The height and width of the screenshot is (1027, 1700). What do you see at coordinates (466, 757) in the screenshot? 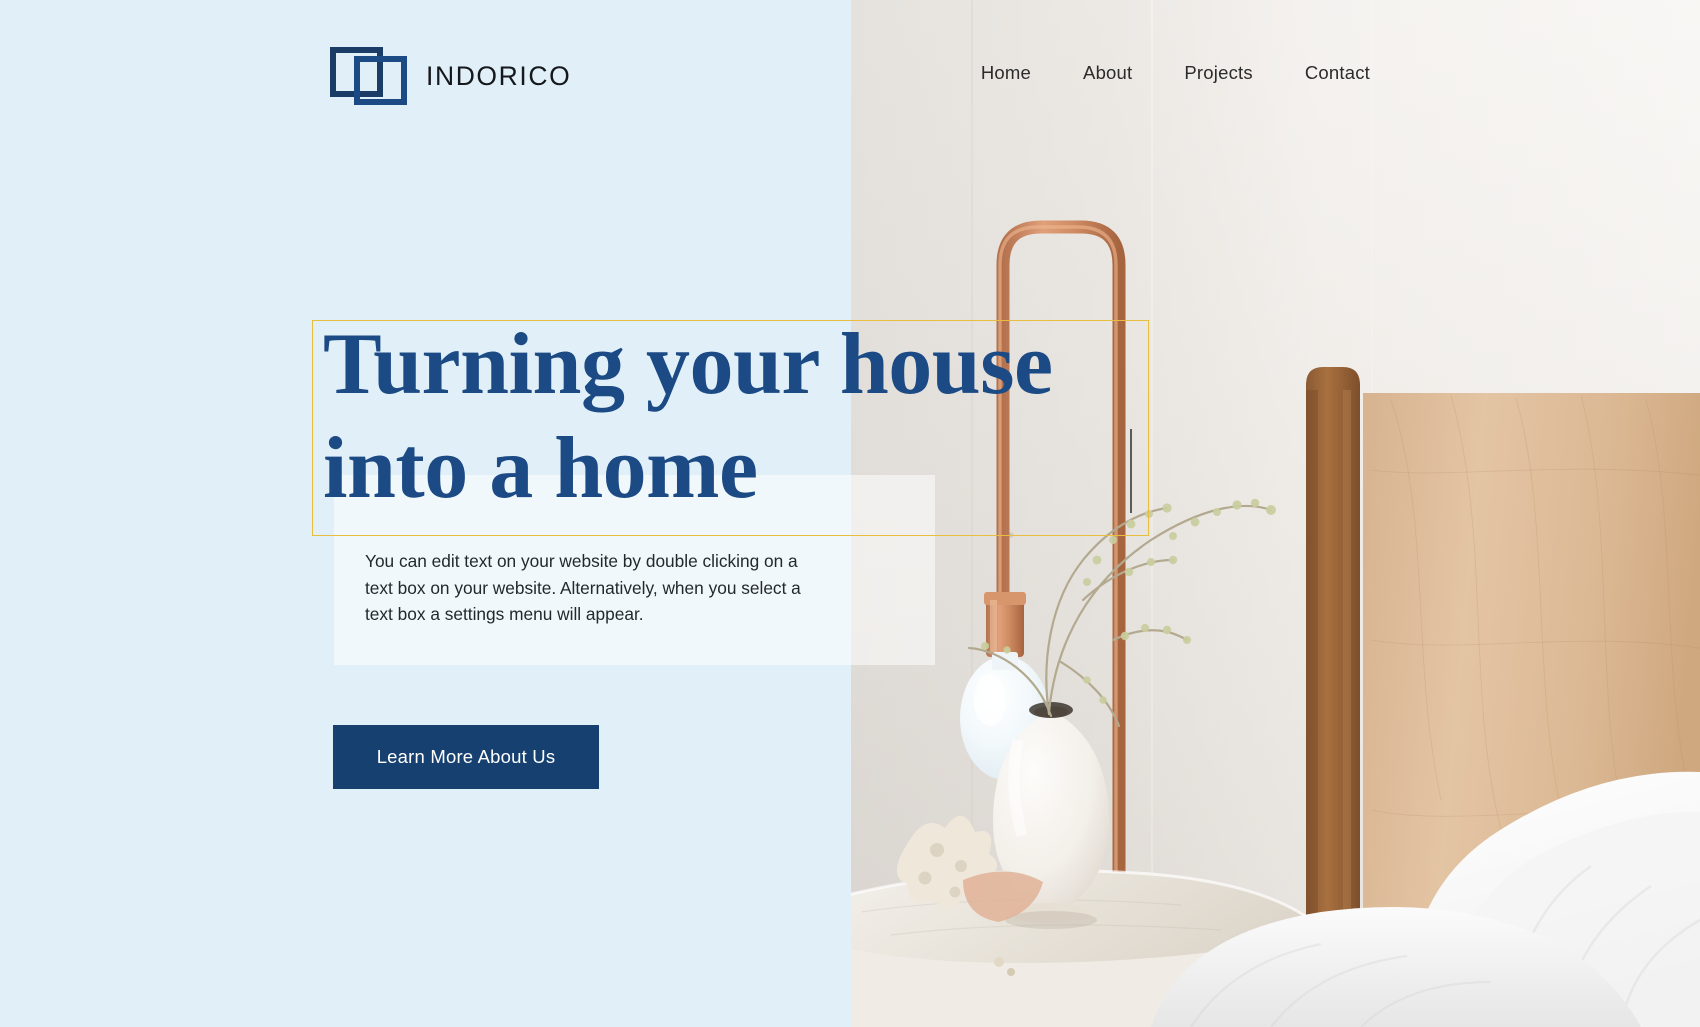
I see `learn-more-button: Learn More About Us` at bounding box center [466, 757].